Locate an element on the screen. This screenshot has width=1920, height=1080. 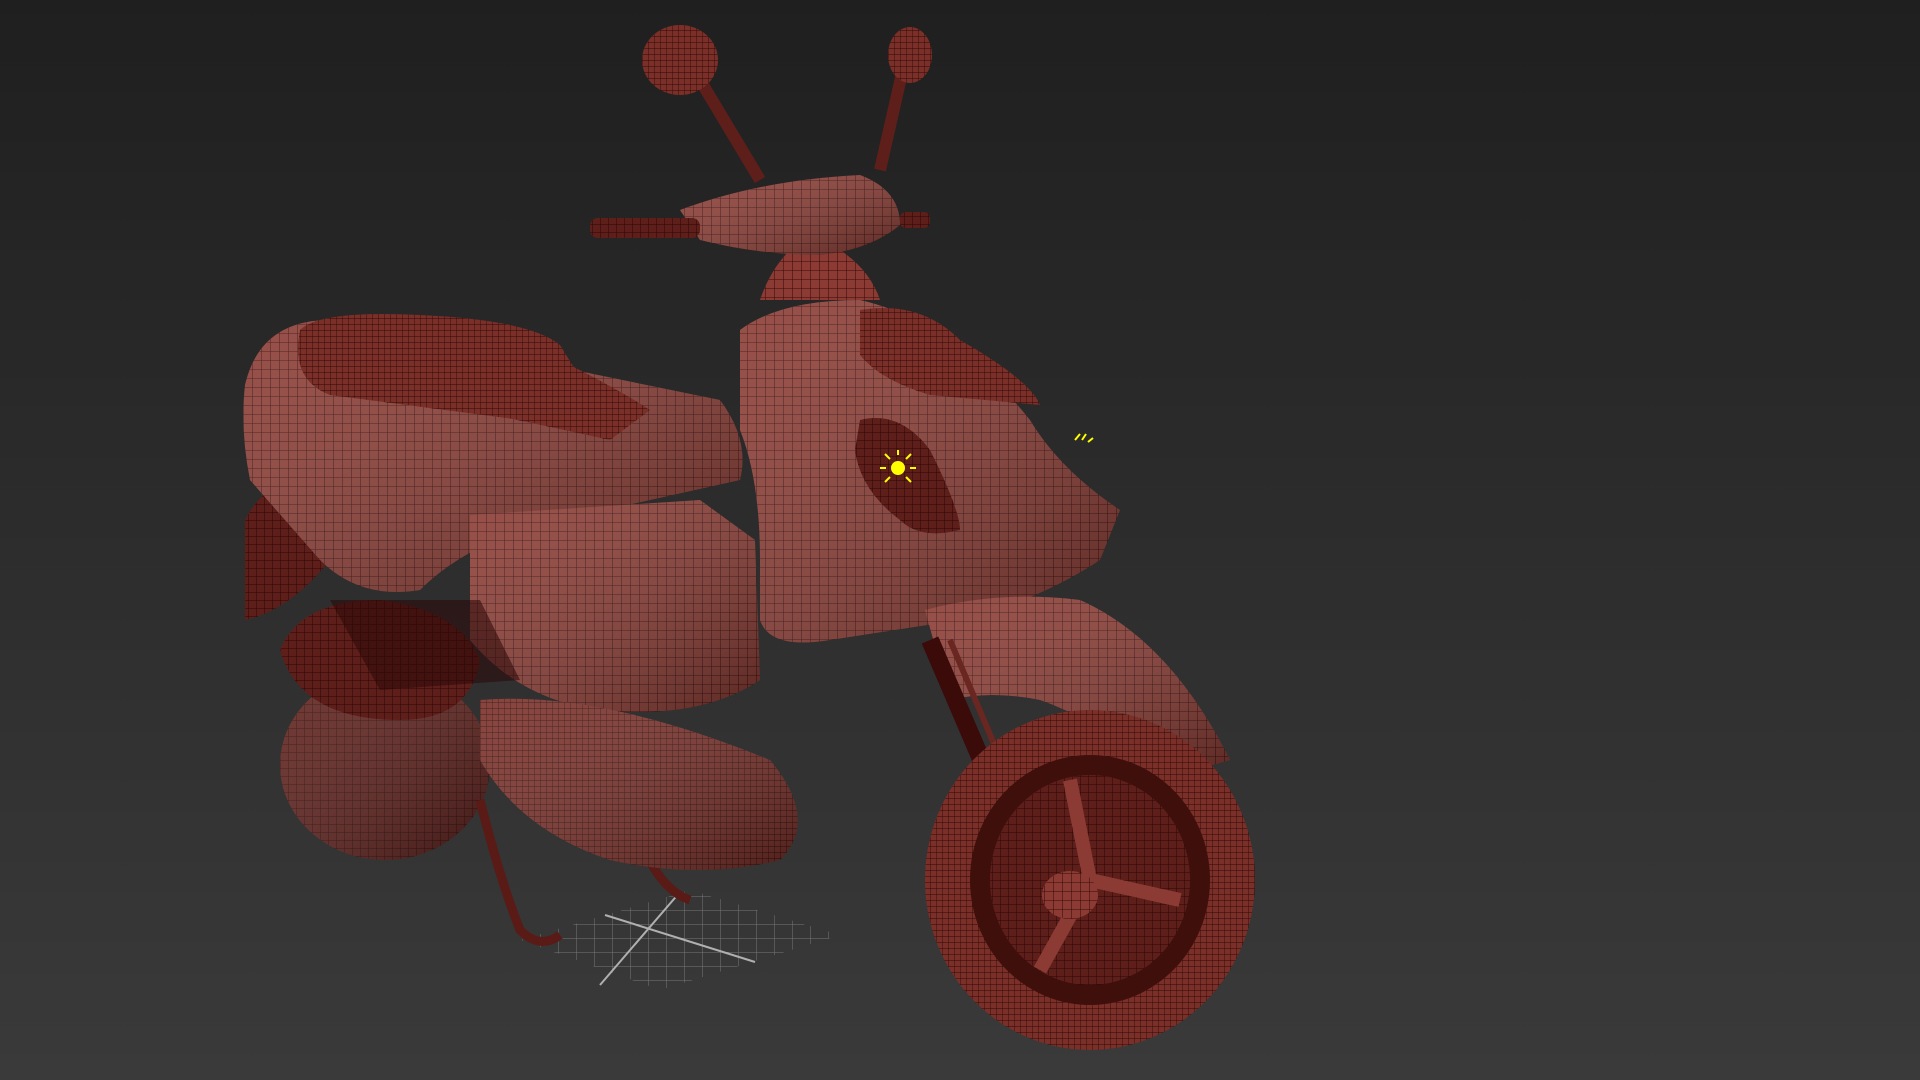
ground-grid is located at coordinates (680, 940).